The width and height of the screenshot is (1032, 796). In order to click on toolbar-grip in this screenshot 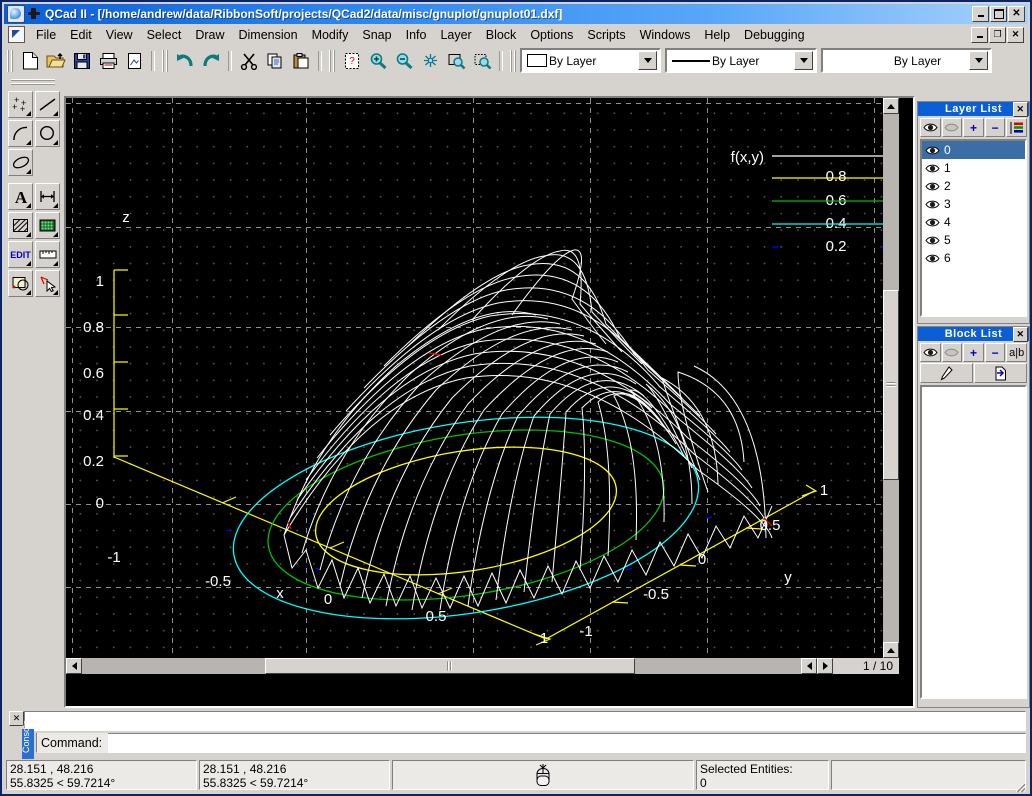, I will do `click(10, 60)`.